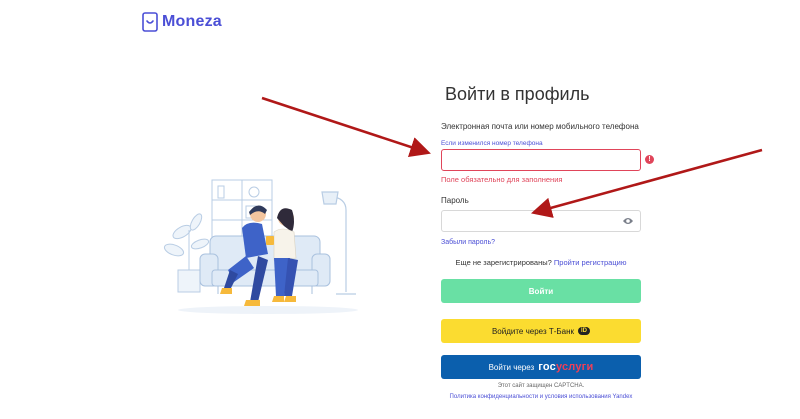 This screenshot has width=800, height=419. Describe the element at coordinates (590, 262) in the screenshot. I see `register-link: Пройти регистрацию` at that location.